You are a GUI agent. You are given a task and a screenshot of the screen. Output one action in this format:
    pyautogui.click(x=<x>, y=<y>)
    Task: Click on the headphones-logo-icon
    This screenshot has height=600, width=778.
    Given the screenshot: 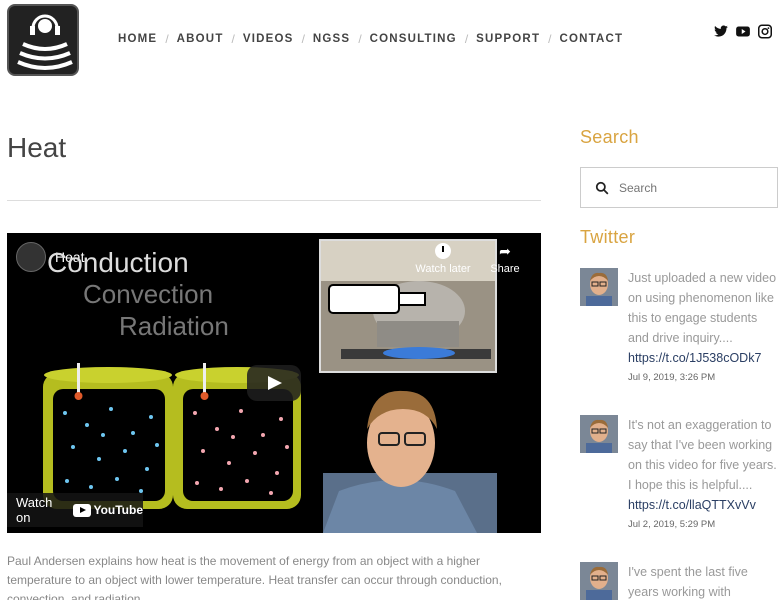 What is the action you would take?
    pyautogui.click(x=45, y=42)
    